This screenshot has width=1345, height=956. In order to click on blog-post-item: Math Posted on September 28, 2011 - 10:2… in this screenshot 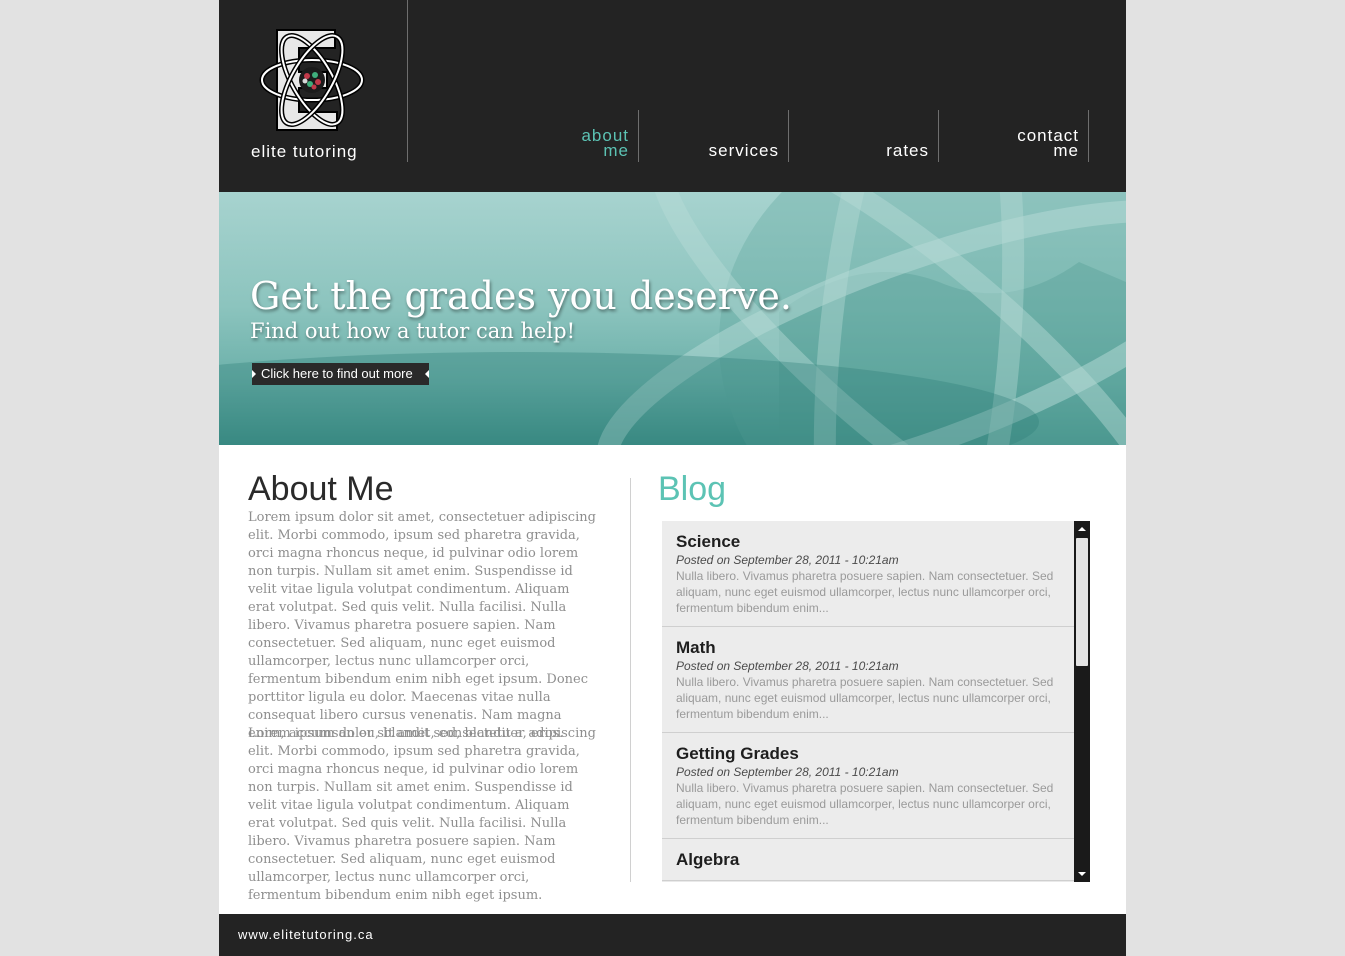, I will do `click(868, 680)`.